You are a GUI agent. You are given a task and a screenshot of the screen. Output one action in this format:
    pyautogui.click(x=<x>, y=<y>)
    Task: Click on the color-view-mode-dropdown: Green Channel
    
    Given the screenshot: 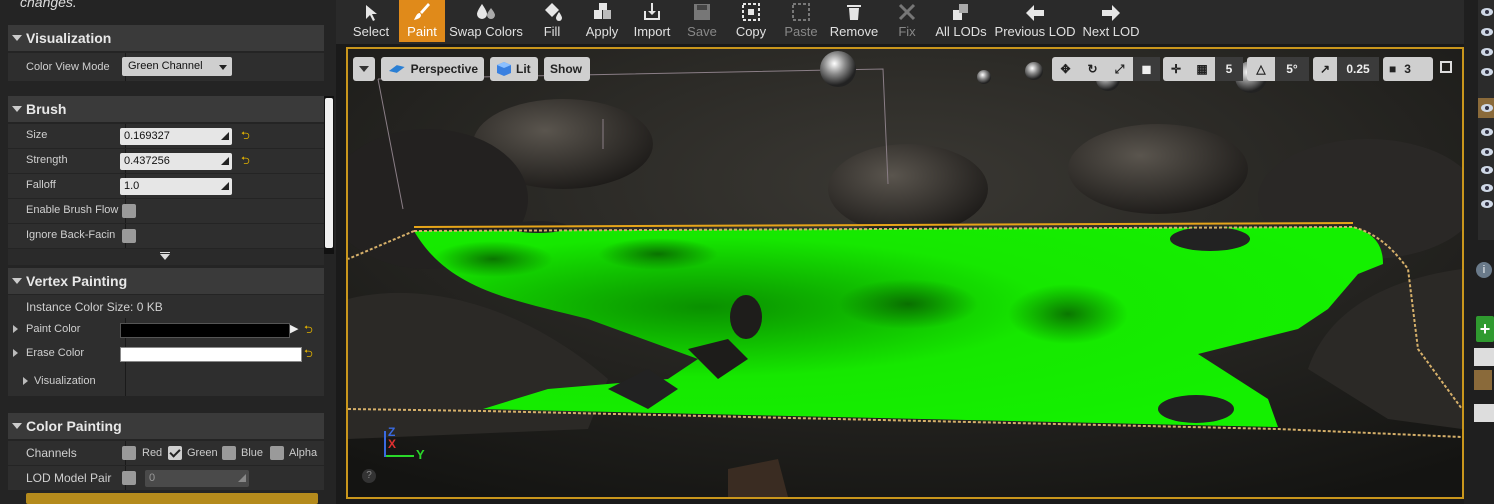 What is the action you would take?
    pyautogui.click(x=177, y=66)
    